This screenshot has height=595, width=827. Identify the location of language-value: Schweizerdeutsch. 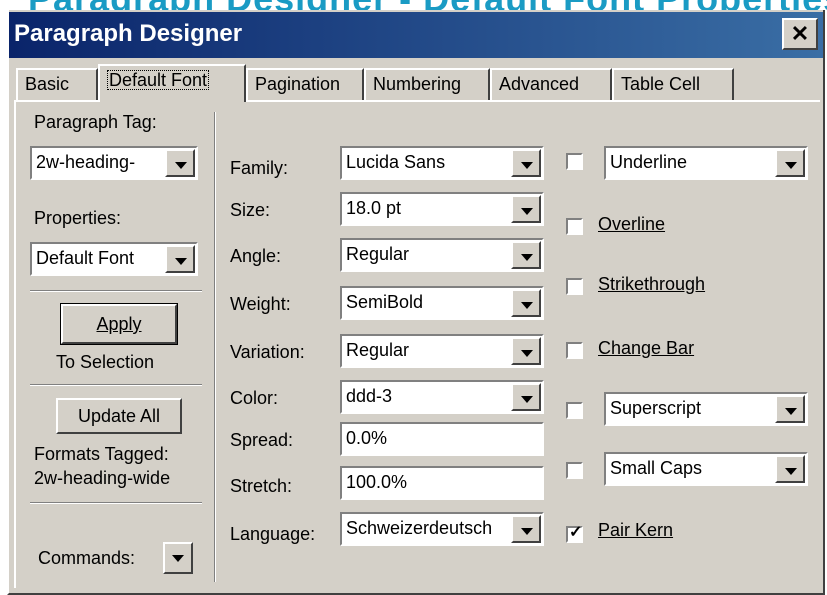
(419, 528).